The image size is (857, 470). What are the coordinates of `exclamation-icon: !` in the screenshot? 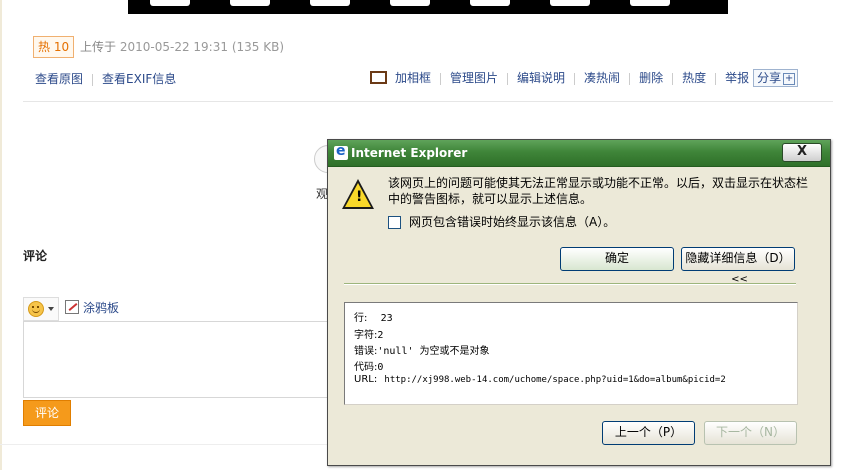 It's located at (359, 197).